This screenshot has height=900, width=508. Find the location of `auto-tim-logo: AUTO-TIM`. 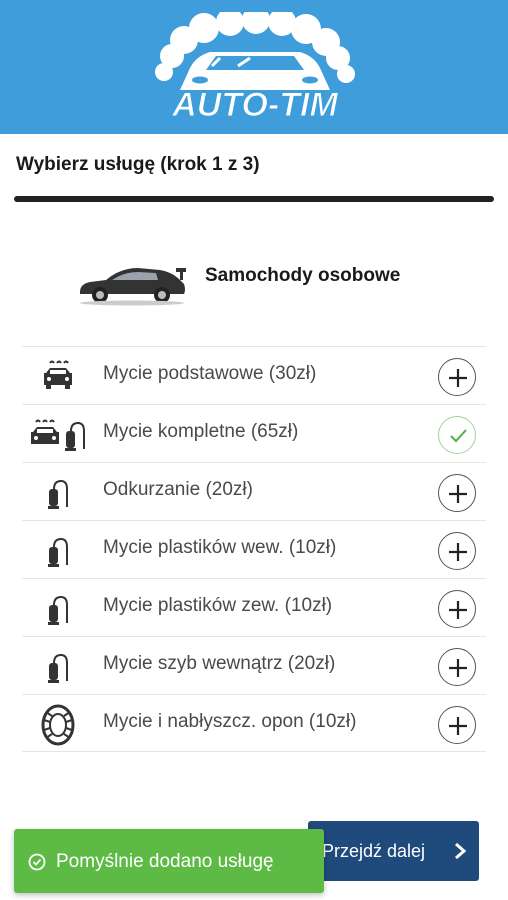

auto-tim-logo: AUTO-TIM is located at coordinates (255, 68).